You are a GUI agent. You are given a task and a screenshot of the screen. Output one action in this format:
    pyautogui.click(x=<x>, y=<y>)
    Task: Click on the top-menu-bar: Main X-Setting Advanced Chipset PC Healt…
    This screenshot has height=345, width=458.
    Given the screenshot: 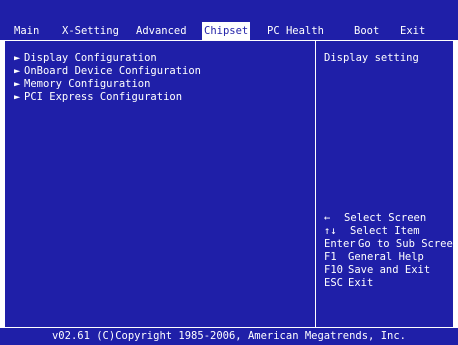 What is the action you would take?
    pyautogui.click(x=229, y=31)
    